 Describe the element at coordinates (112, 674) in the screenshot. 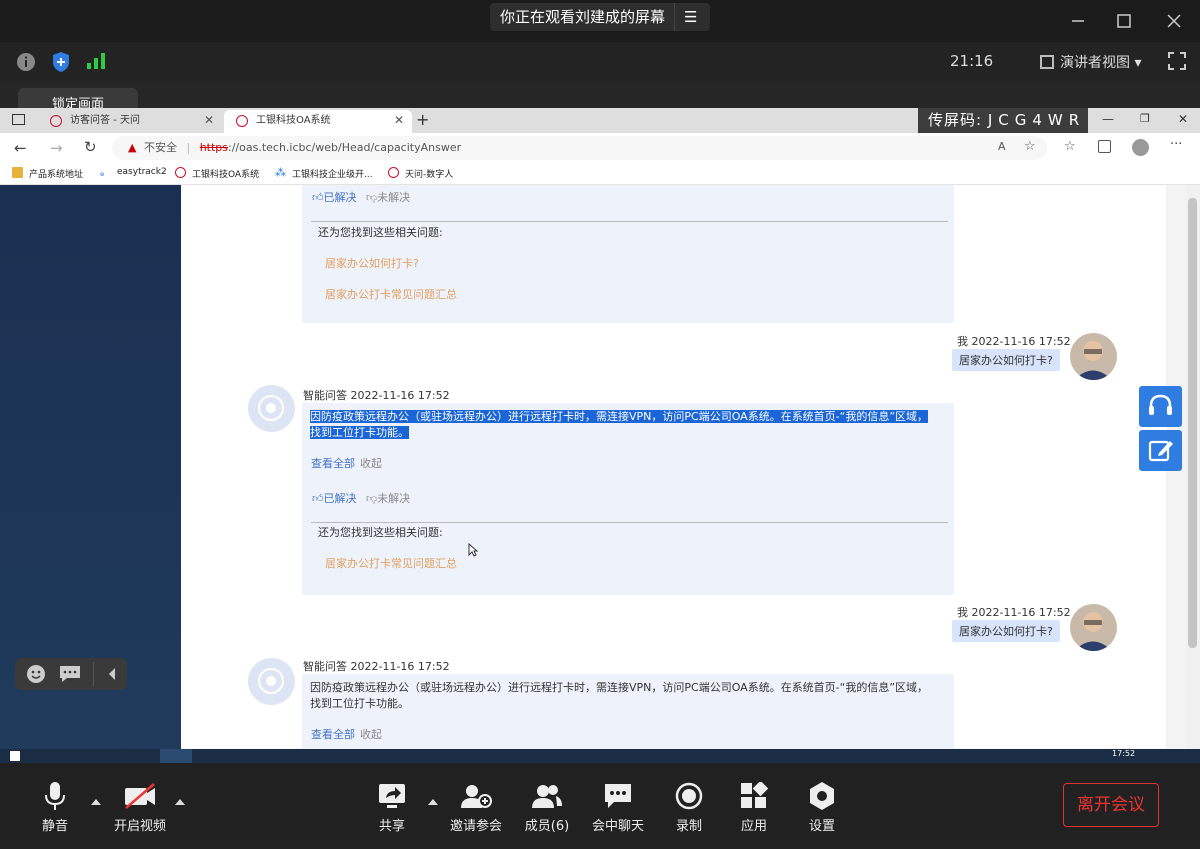

I see `collapse-arrow-icon` at that location.